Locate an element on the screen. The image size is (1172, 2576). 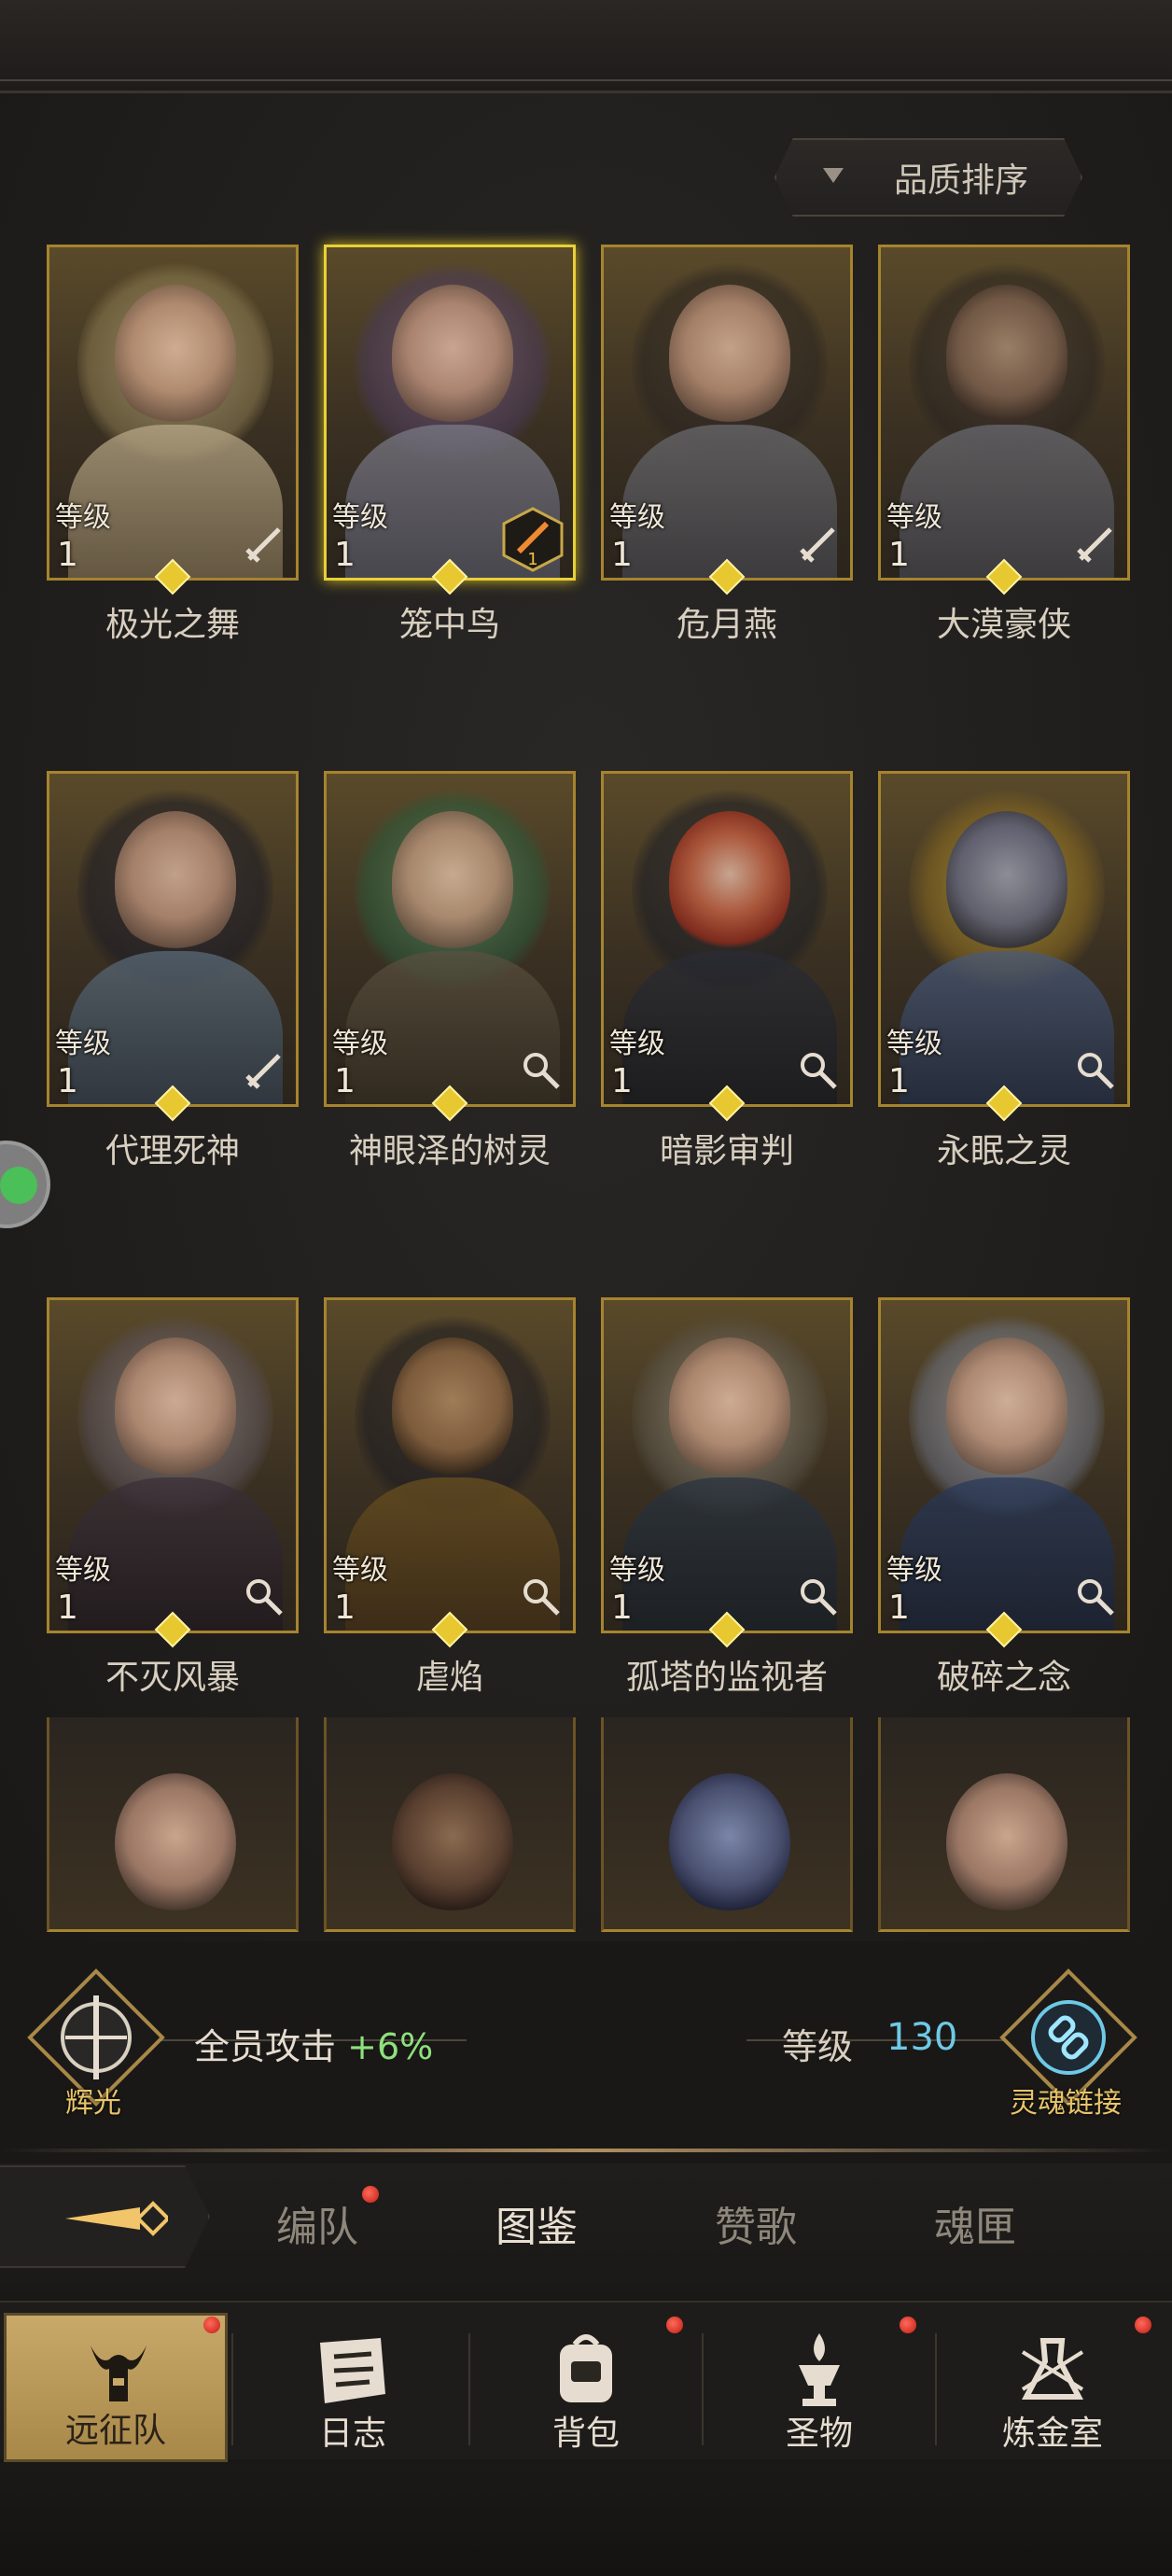
nav-relics: 圣物 is located at coordinates (819, 2387).